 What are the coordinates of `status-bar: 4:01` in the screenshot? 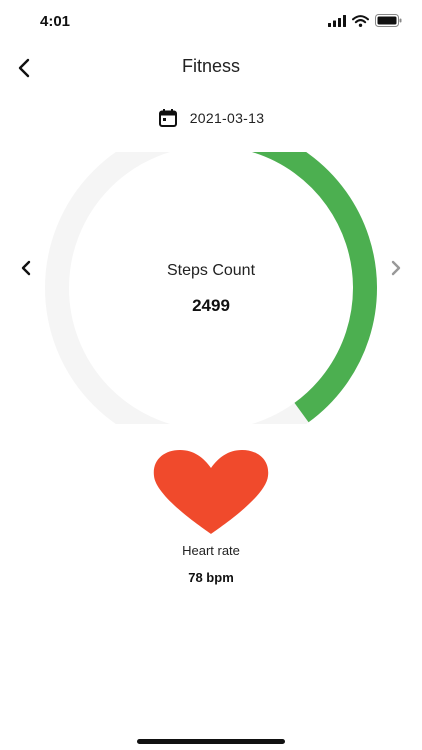 It's located at (211, 22).